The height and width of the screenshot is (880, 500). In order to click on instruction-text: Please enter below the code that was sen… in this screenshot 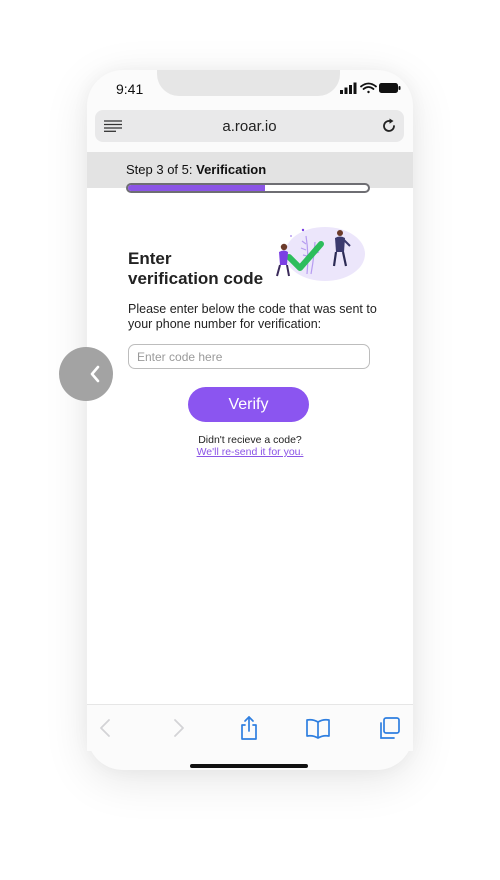, I will do `click(252, 316)`.